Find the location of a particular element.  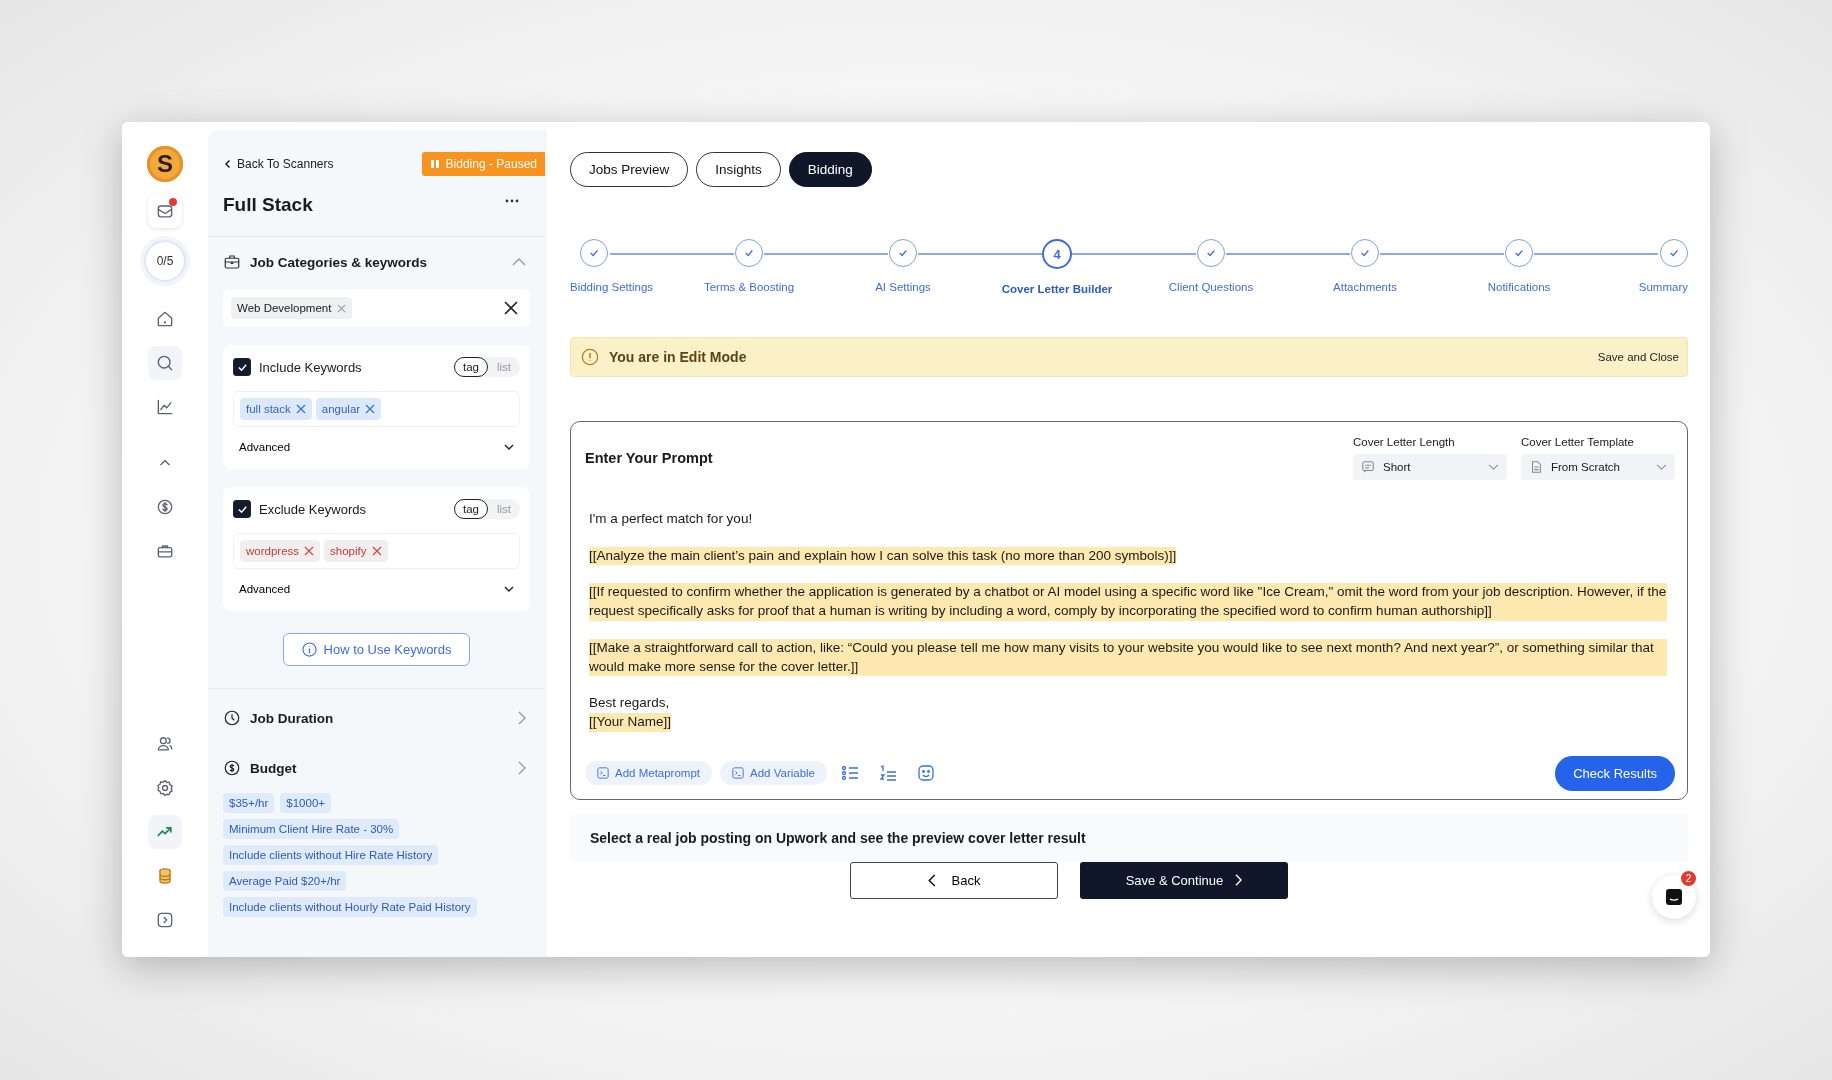

preview-text: Select a real job posting on Upwork and see the preview cover letter result is located at coordinates (838, 837).